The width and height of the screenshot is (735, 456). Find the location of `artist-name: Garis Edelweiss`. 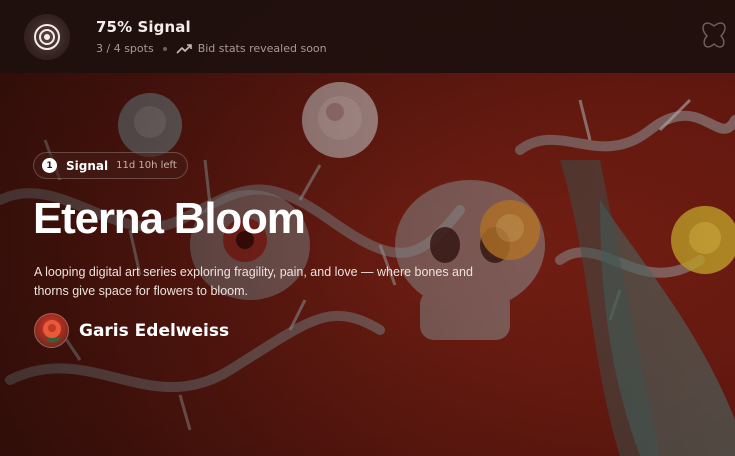

artist-name: Garis Edelweiss is located at coordinates (154, 331).